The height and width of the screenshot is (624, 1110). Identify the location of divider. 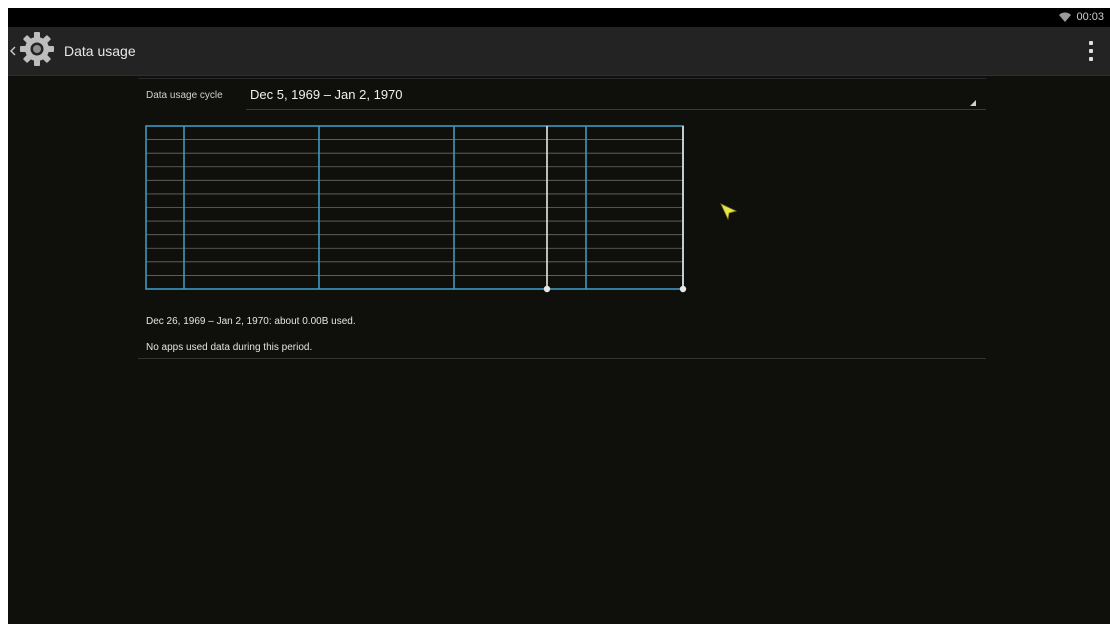
(562, 358).